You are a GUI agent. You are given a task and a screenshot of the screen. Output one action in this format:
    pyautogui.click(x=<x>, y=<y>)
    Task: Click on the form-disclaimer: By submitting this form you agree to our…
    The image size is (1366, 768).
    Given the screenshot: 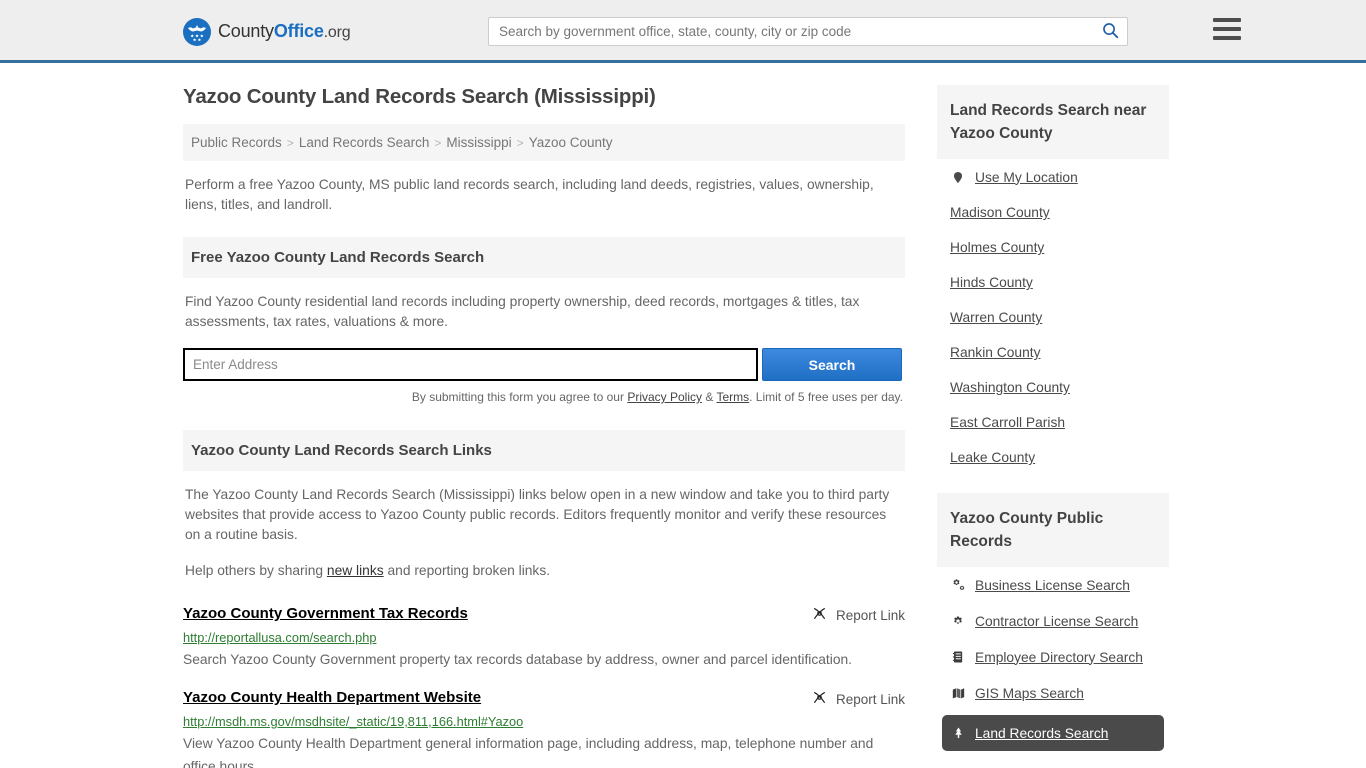 What is the action you would take?
    pyautogui.click(x=544, y=397)
    